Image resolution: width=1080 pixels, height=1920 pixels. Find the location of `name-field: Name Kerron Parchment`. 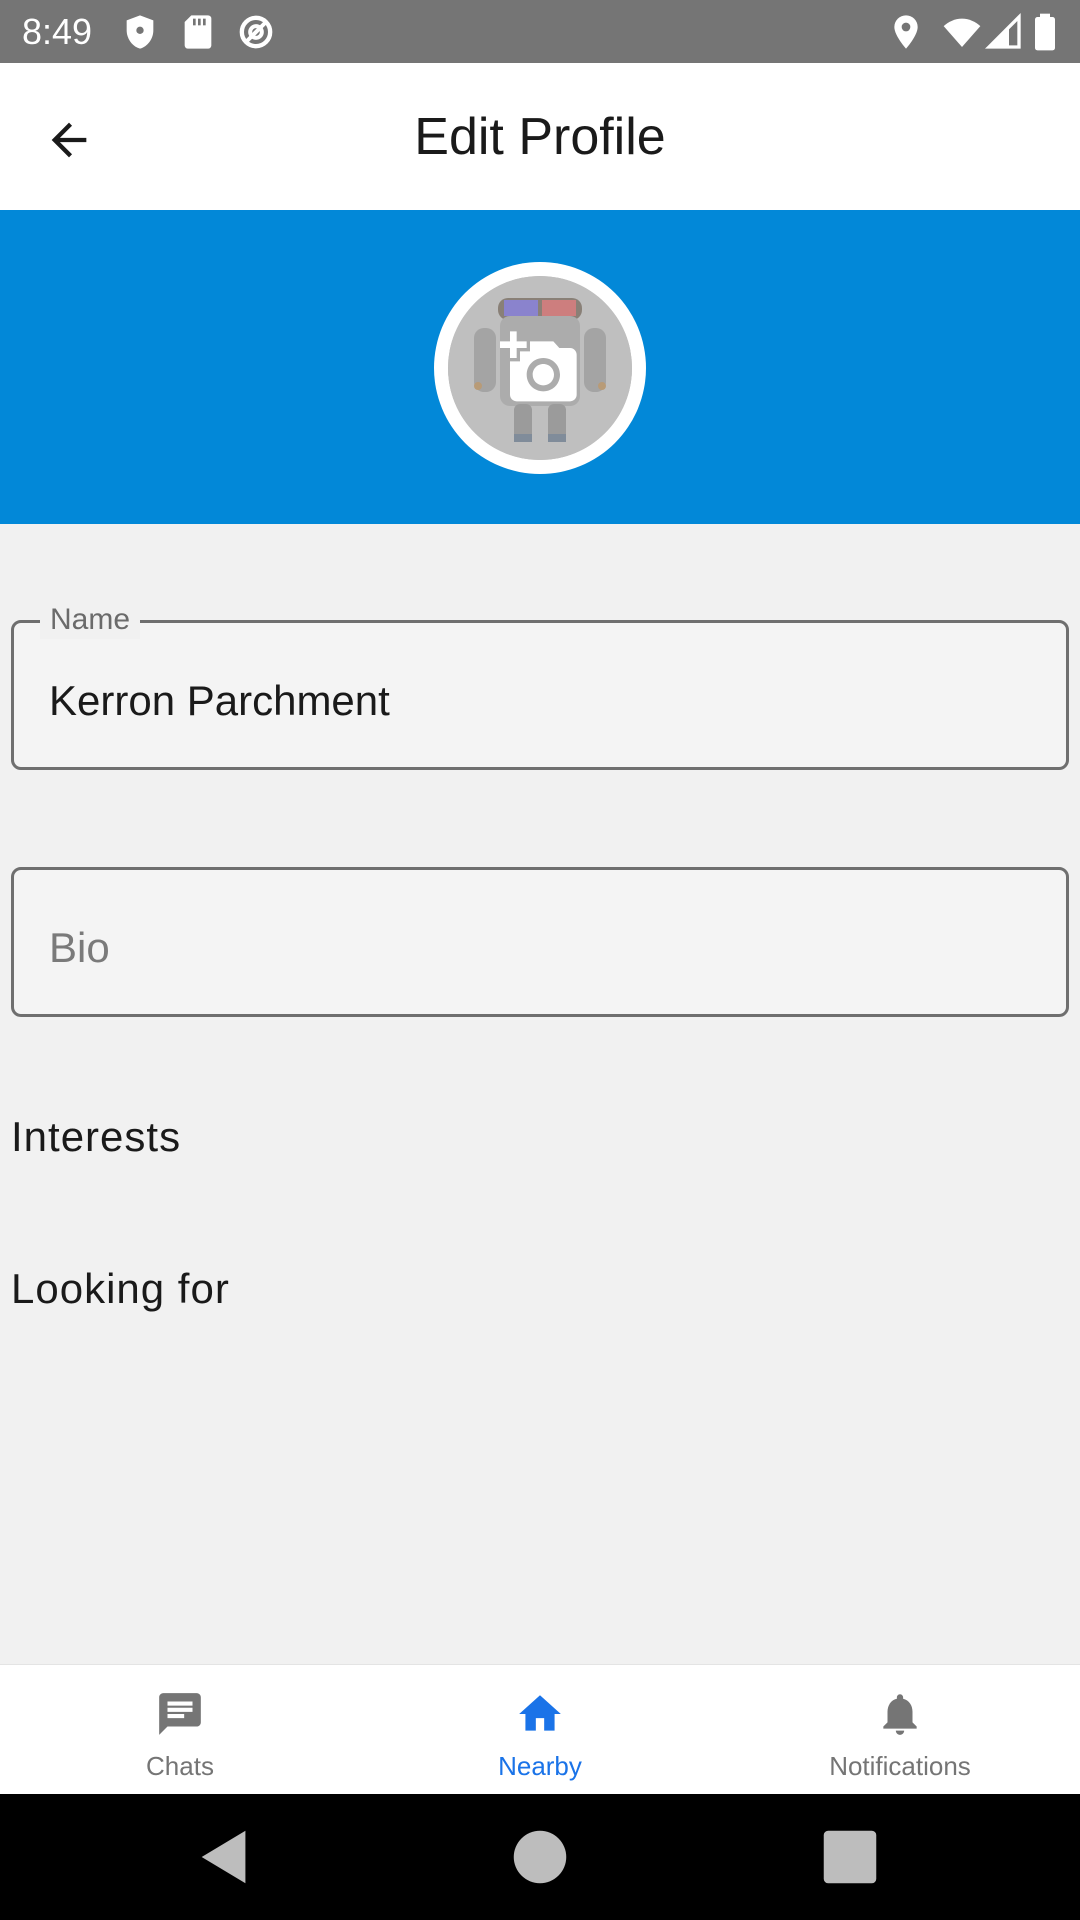

name-field: Name Kerron Parchment is located at coordinates (540, 685).